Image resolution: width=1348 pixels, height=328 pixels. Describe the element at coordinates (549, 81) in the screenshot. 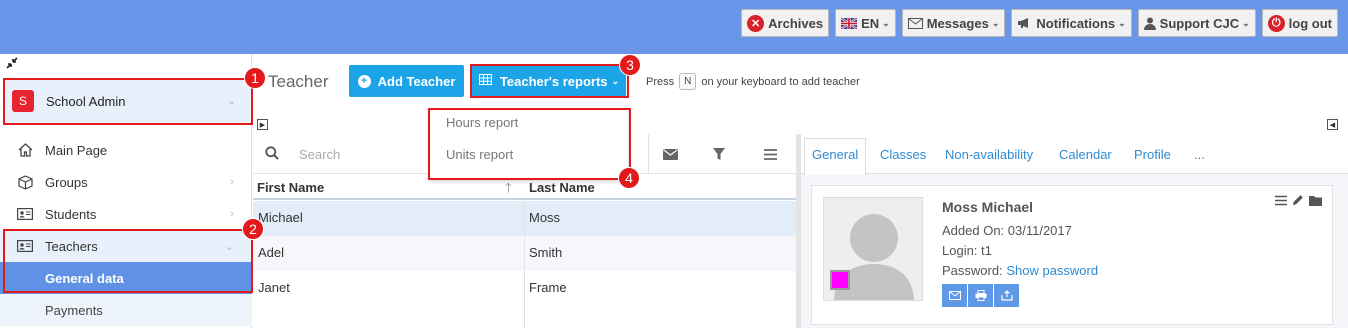

I see `teachers-reports-button: Teacher's reports ⌄` at that location.